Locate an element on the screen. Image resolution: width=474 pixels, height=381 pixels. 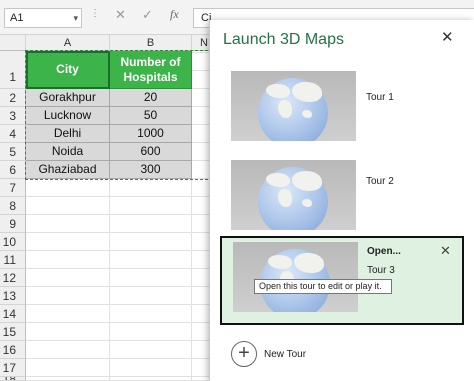
row-header: 7 is located at coordinates (13, 188).